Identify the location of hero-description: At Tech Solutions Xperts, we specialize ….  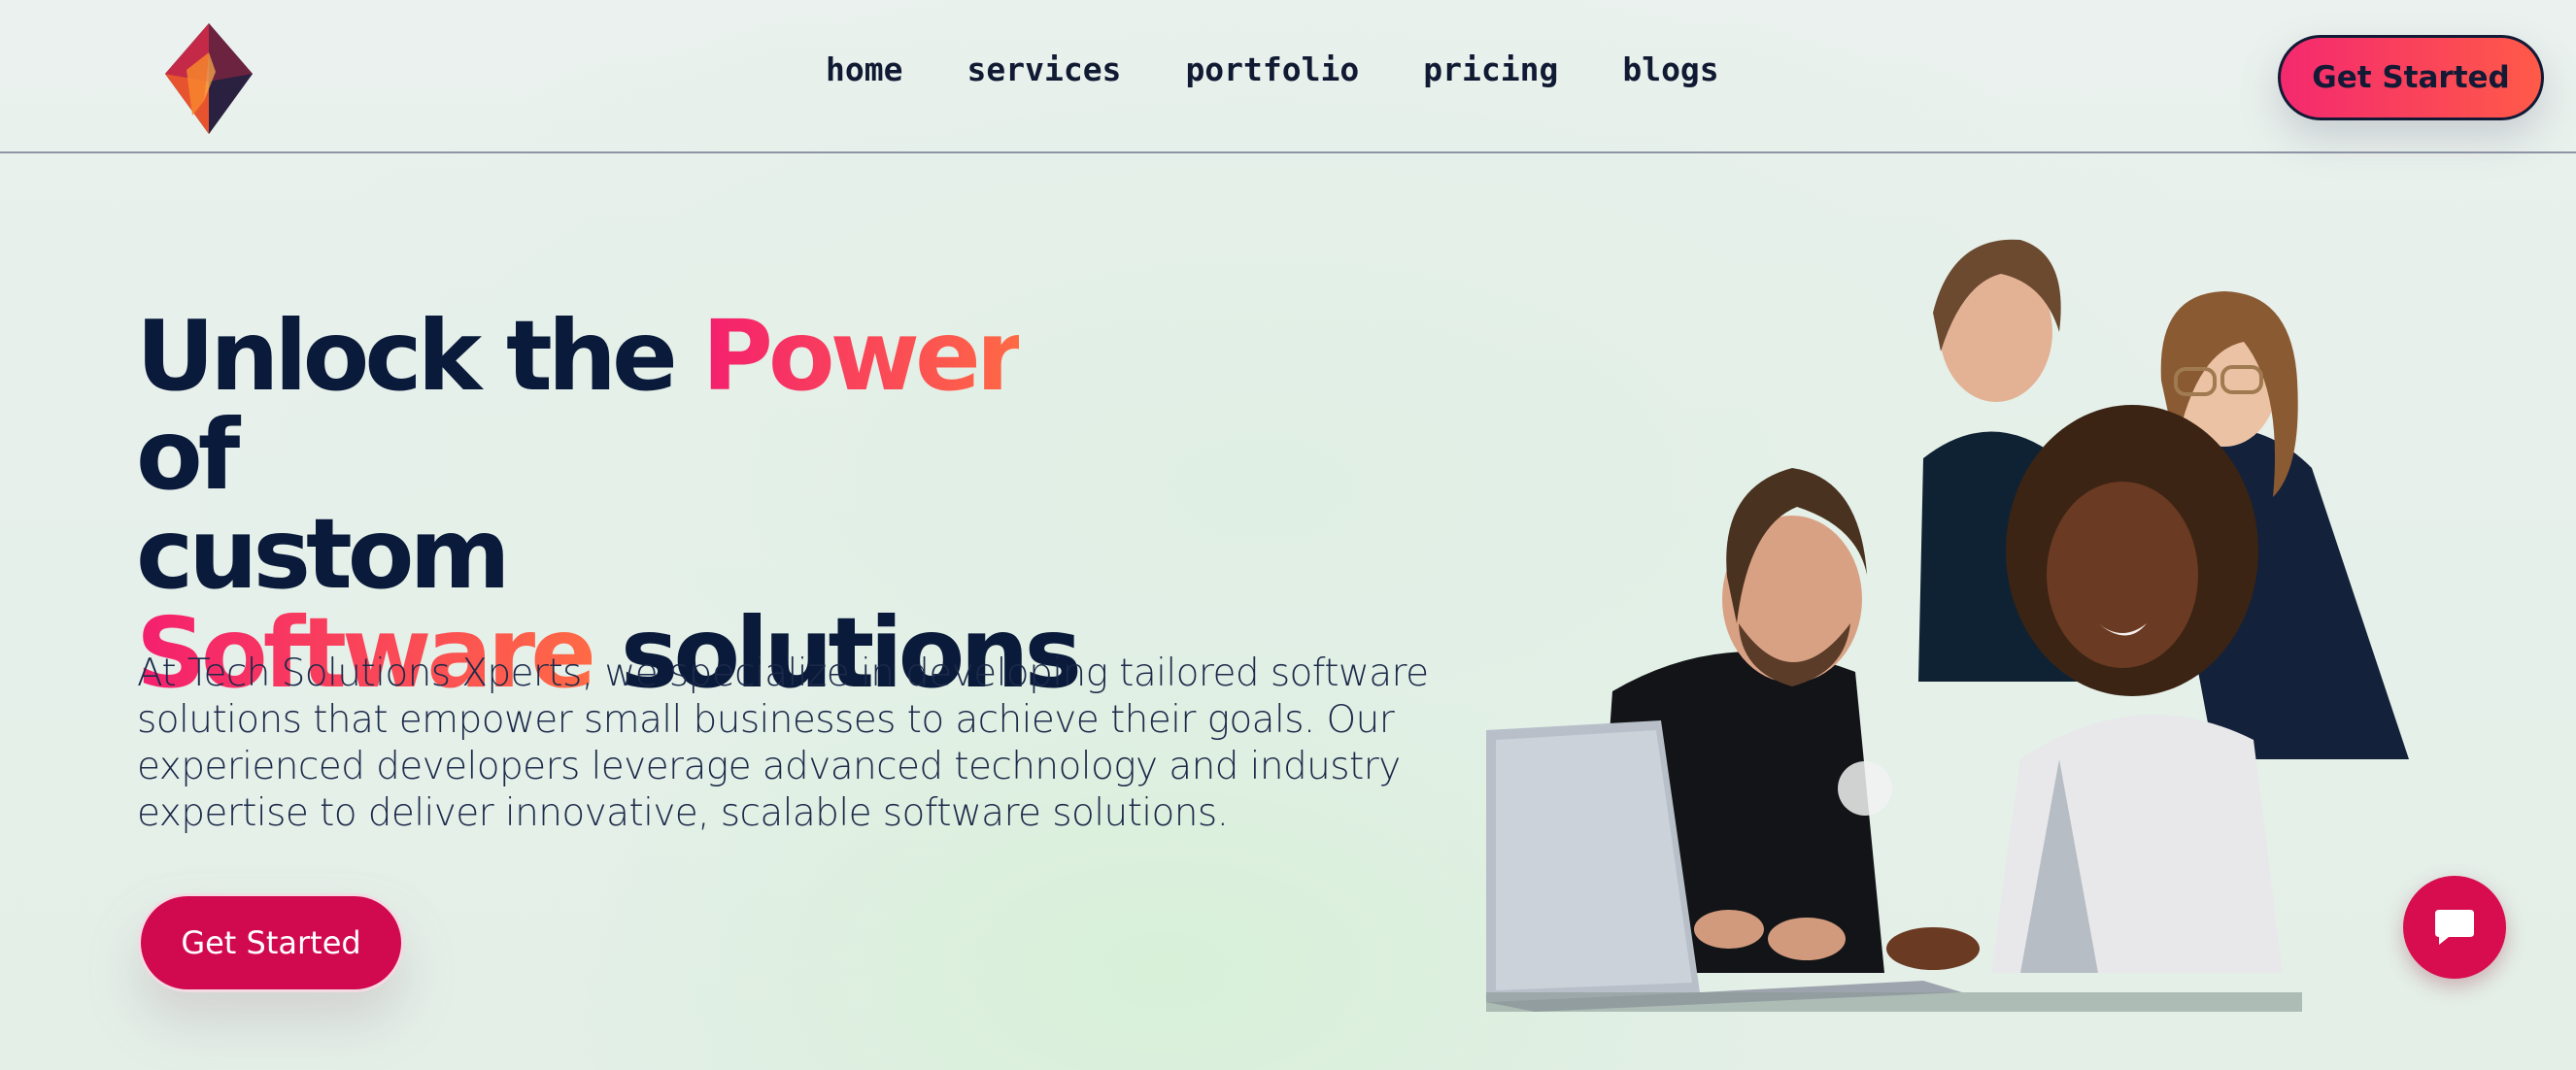
(783, 743).